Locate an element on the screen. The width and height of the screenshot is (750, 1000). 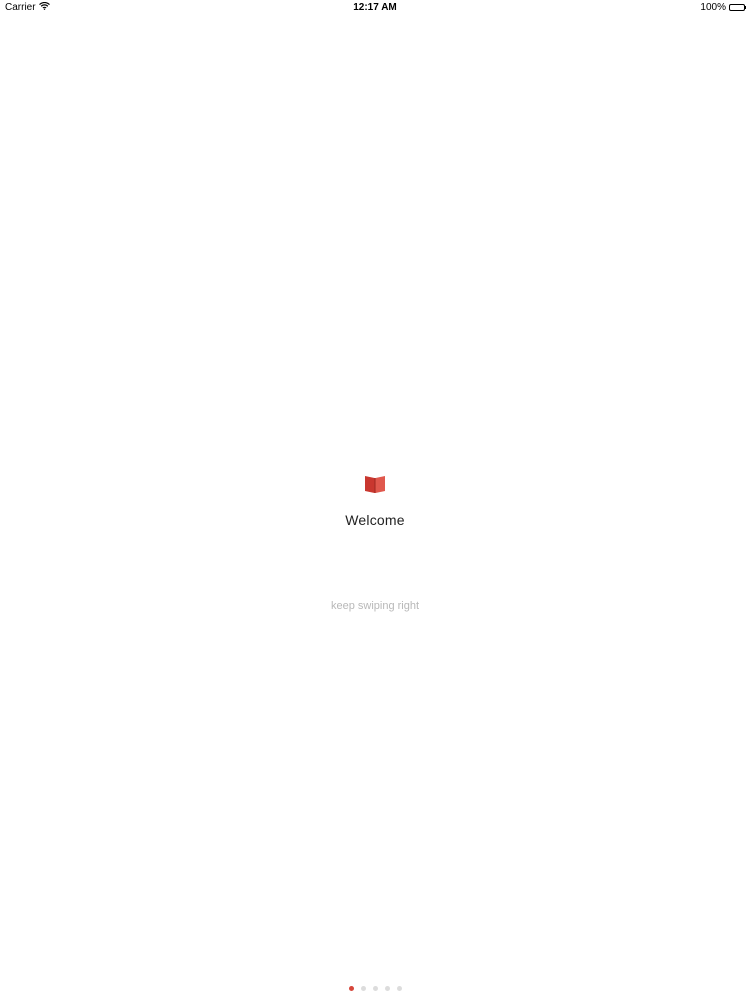
page-indicator is located at coordinates (375, 988).